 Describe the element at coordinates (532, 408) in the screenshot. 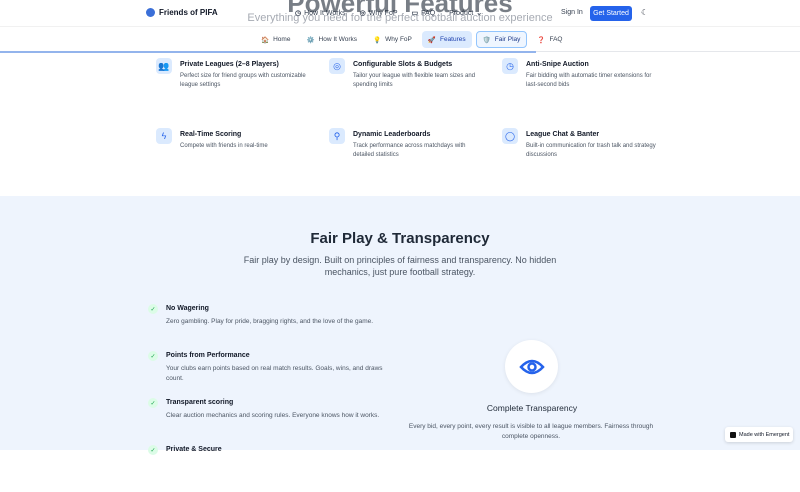

I see `transparency-card-title: Complete Transparency` at that location.